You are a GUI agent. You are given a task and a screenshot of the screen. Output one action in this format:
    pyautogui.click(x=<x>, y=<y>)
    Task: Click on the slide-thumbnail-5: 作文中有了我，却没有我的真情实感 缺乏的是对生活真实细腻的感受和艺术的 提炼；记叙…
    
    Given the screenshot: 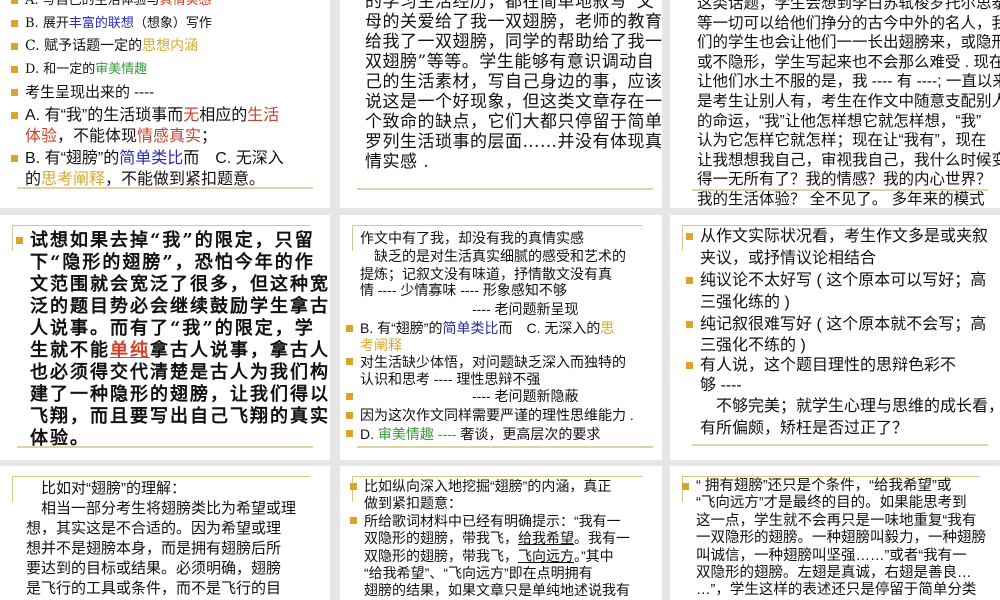 What is the action you would take?
    pyautogui.click(x=501, y=337)
    